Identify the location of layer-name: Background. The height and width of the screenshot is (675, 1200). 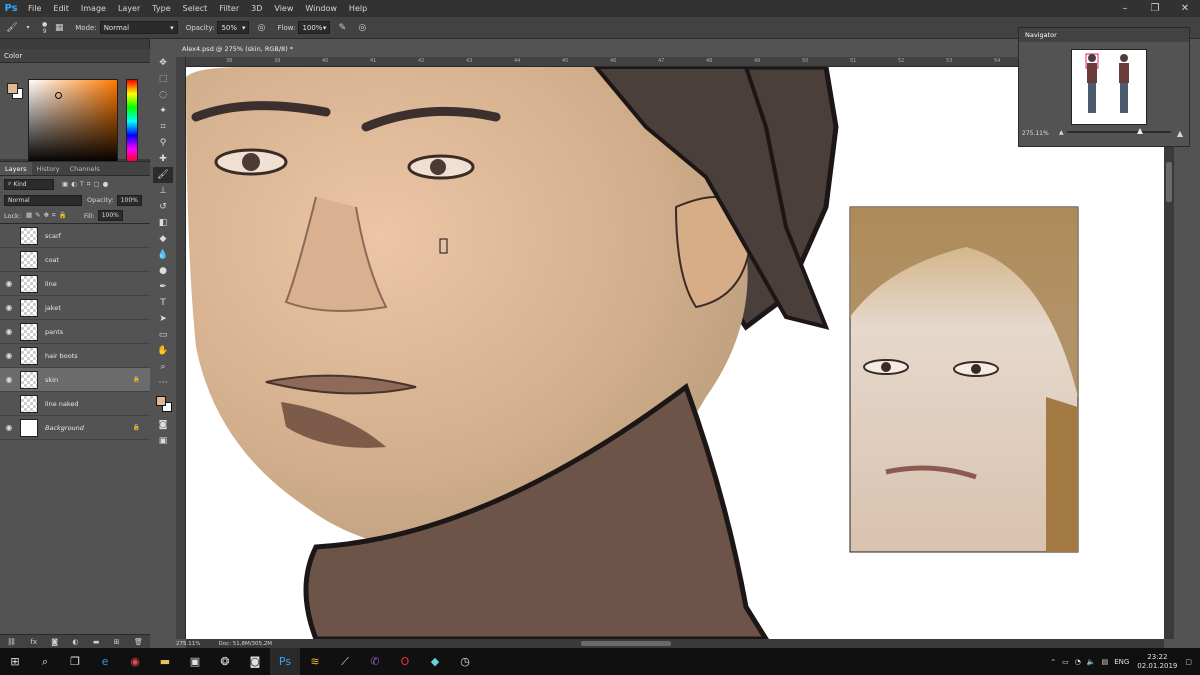
(64, 428).